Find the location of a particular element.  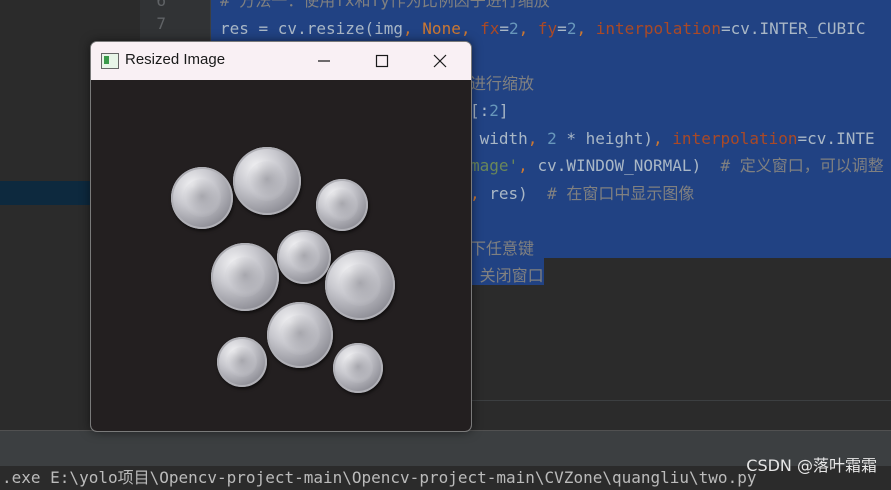

code-line: 关闭窗口 is located at coordinates (507, 275).